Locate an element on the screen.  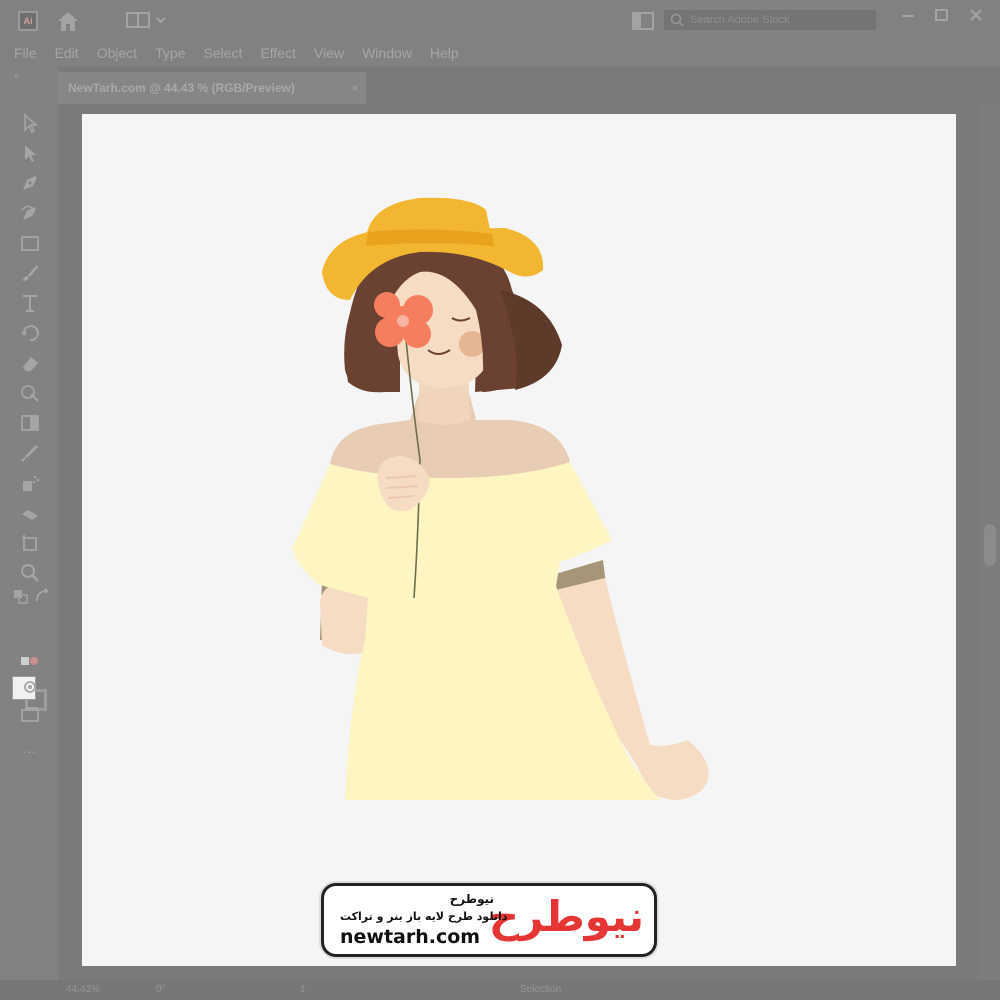
color-mode-icon is located at coordinates (29, 661).